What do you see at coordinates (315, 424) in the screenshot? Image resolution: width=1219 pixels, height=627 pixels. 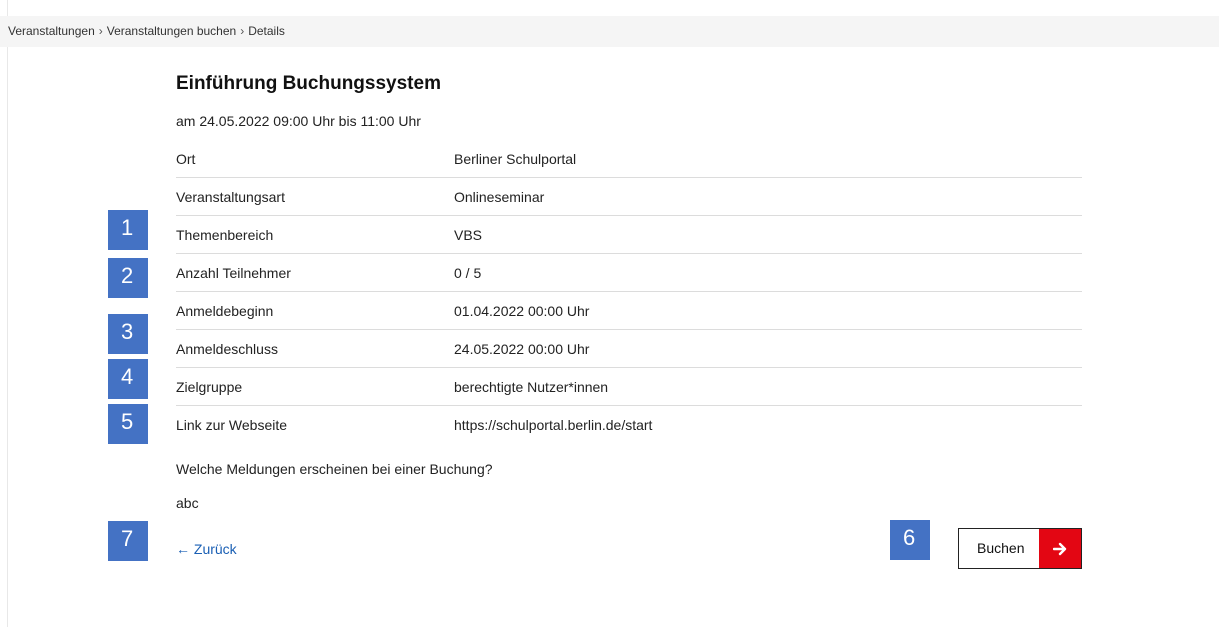 I see `detail-label: Link zur Webseite` at bounding box center [315, 424].